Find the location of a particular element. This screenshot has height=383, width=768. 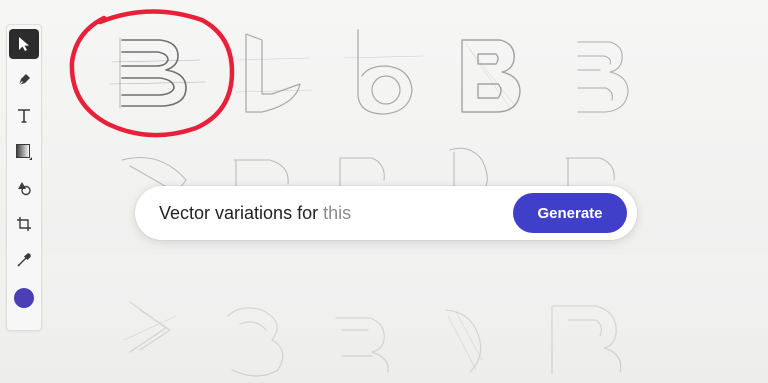

crop-icon is located at coordinates (24, 224).